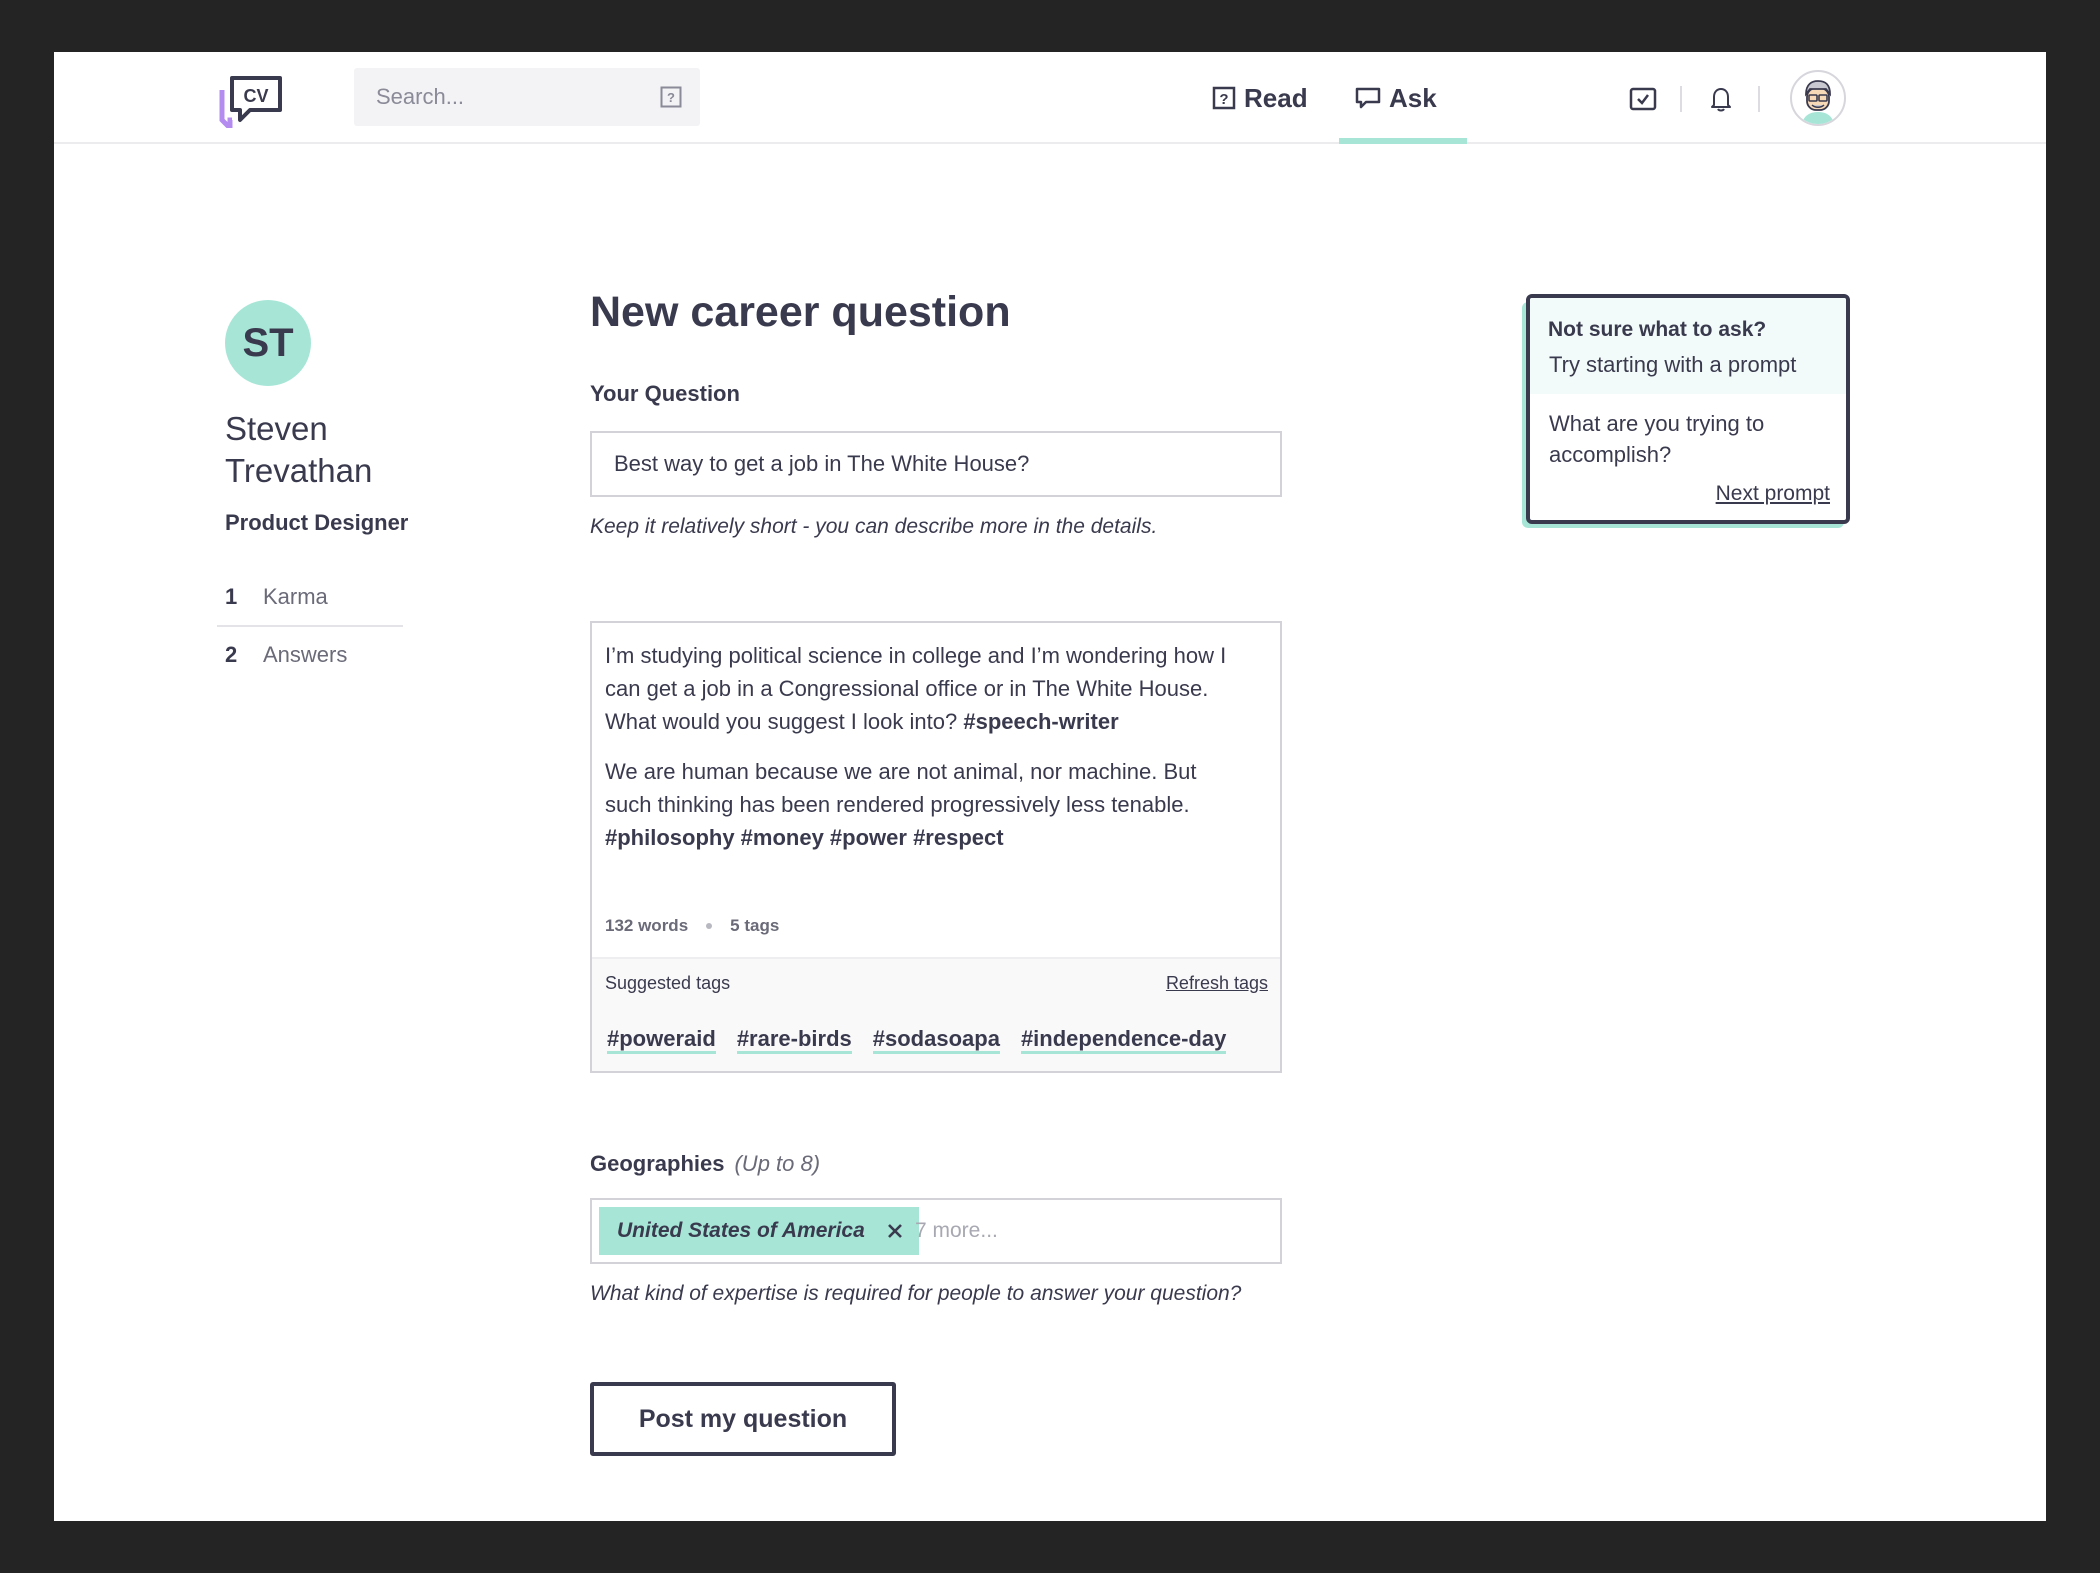 The image size is (2100, 1573). What do you see at coordinates (692, 926) in the screenshot?
I see `details-counts: 132 words 5 tags` at bounding box center [692, 926].